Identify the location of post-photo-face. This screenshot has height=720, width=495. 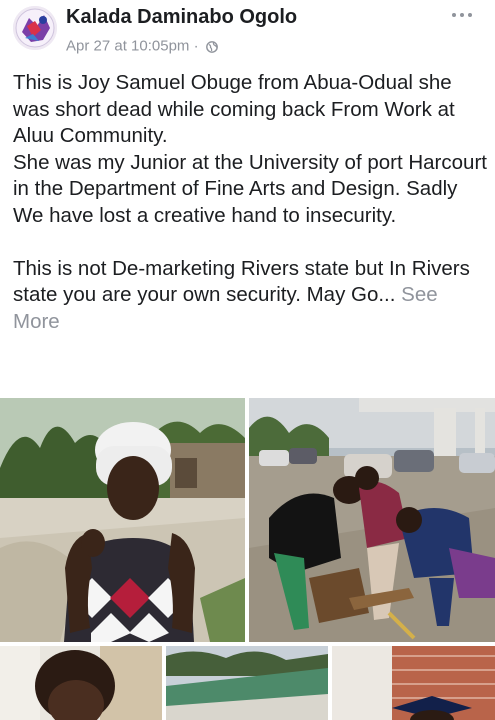
(81, 683).